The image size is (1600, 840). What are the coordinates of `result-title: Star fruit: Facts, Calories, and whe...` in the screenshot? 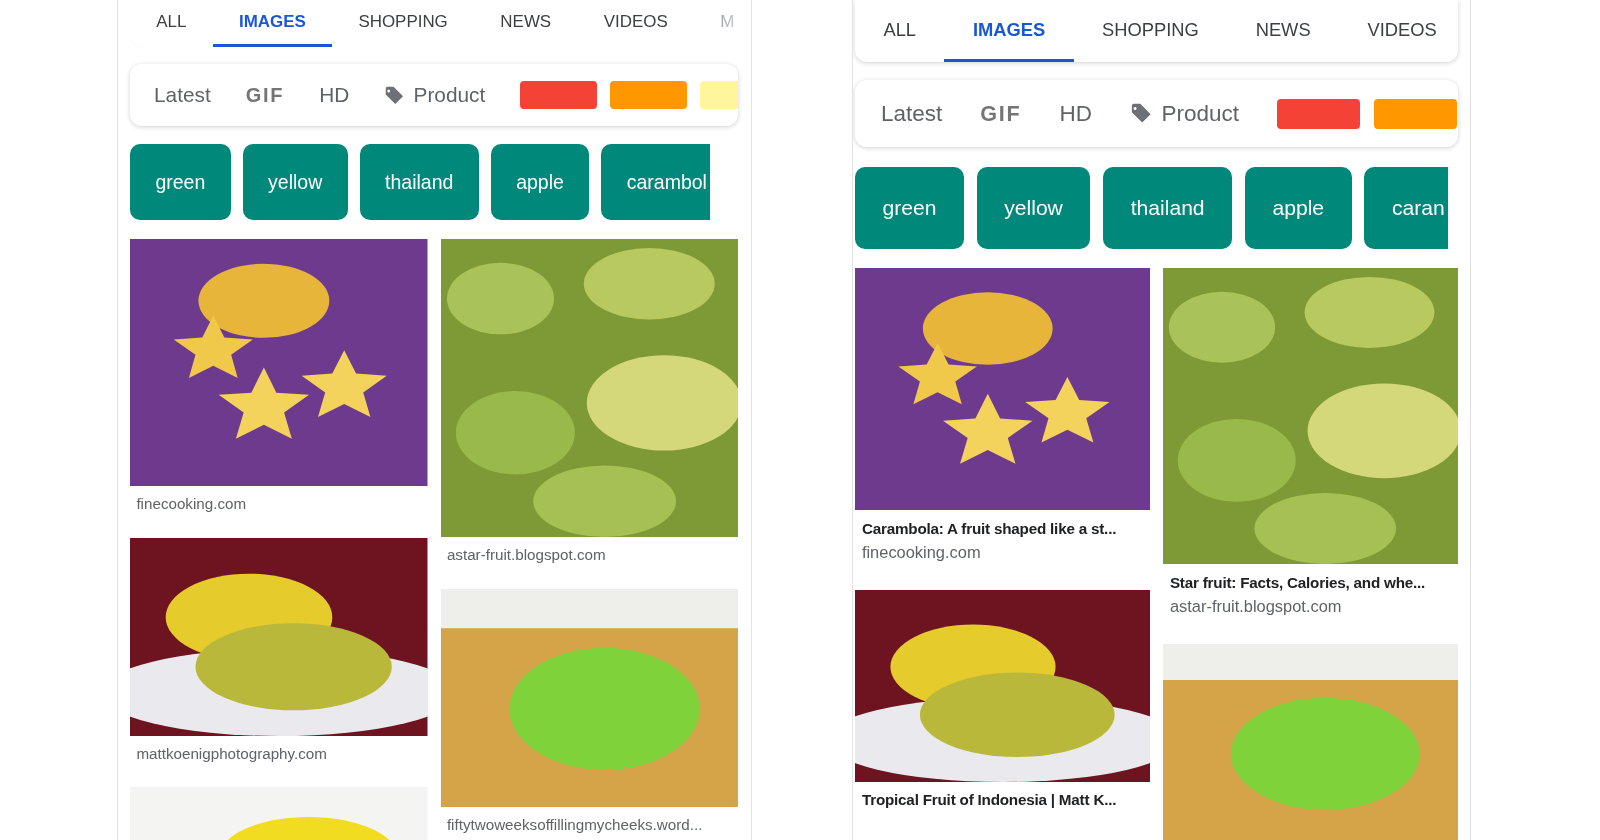 It's located at (1297, 582).